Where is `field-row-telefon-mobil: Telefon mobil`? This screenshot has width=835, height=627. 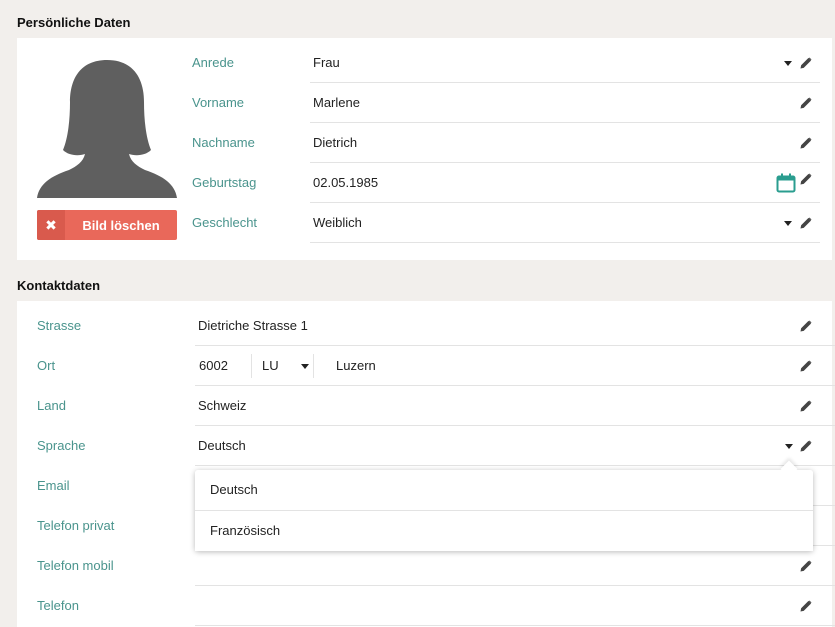 field-row-telefon-mobil: Telefon mobil is located at coordinates (436, 566).